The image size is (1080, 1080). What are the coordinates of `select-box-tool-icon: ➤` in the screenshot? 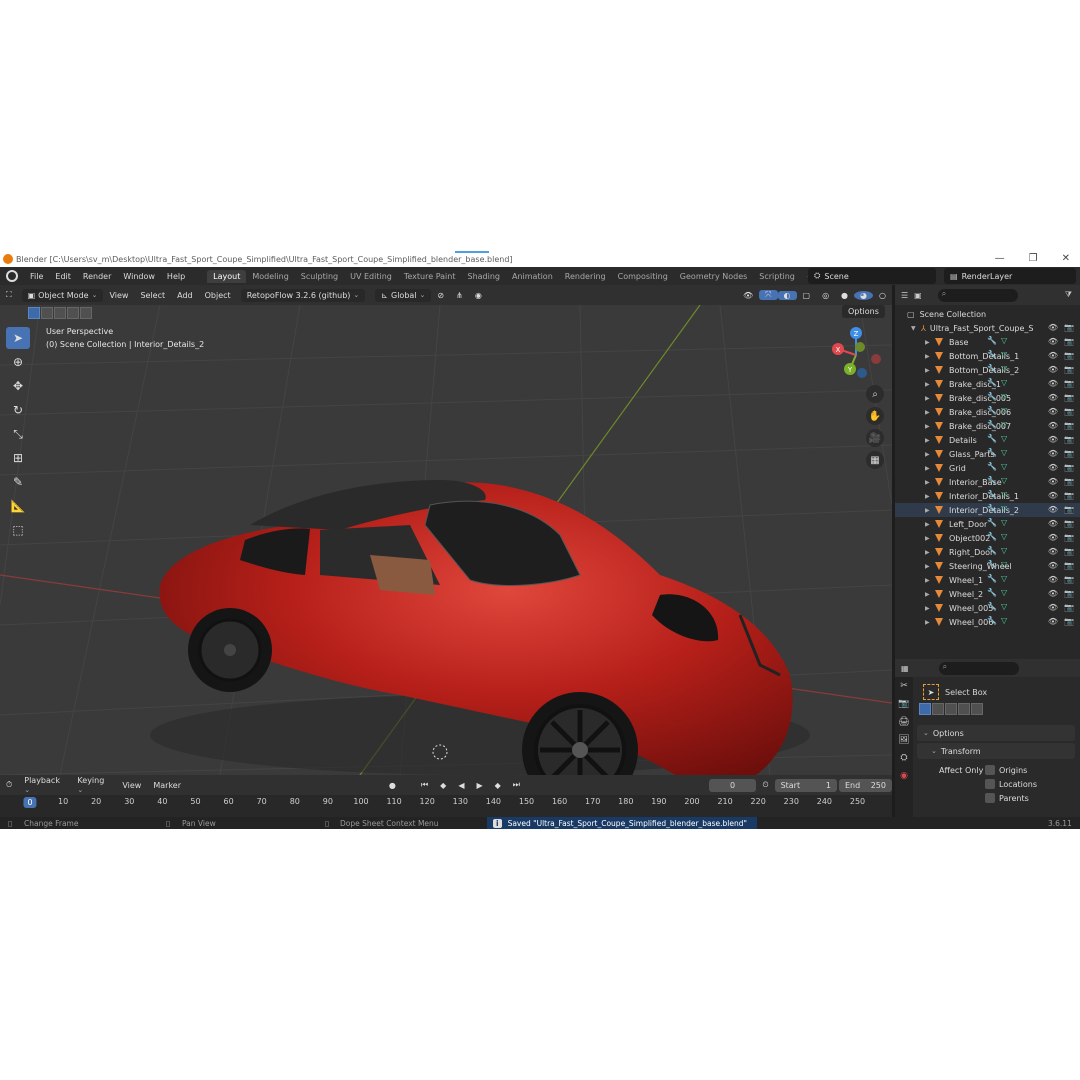 It's located at (18, 338).